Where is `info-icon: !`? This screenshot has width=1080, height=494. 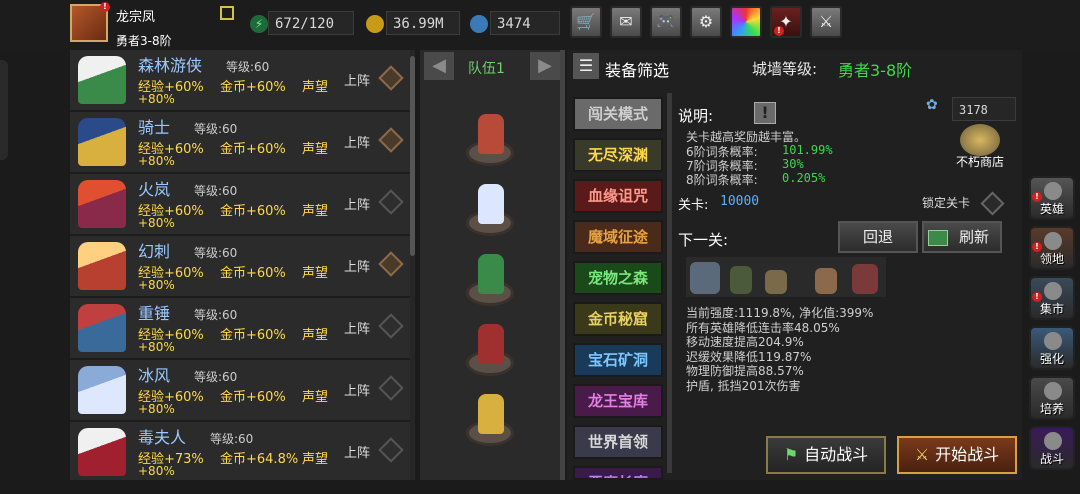 info-icon: ! is located at coordinates (765, 113).